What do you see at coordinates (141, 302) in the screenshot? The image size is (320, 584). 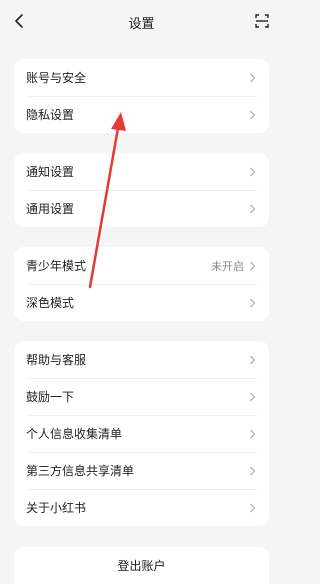 I see `settings-item-dark-mode: 深色模式` at bounding box center [141, 302].